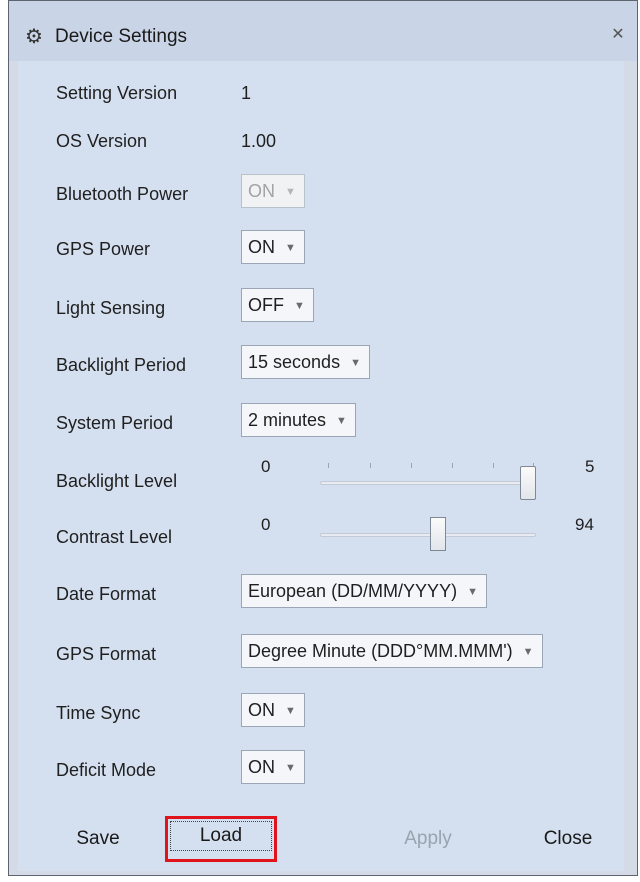 The width and height of the screenshot is (640, 882). Describe the element at coordinates (121, 365) in the screenshot. I see `backlight-period-label: Backlight Period` at that location.